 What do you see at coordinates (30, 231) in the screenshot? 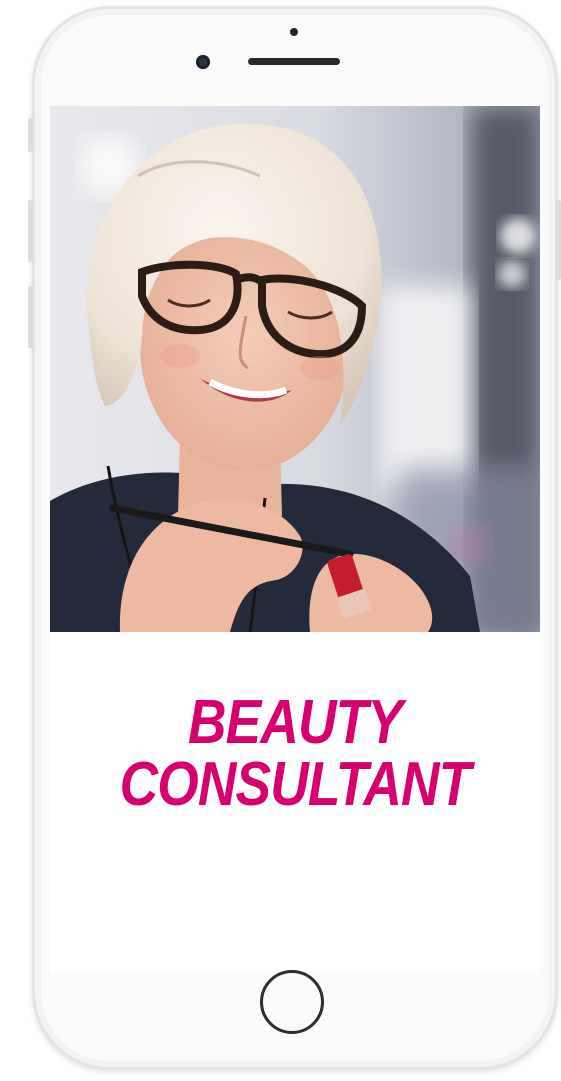
I see `volume-up-button` at bounding box center [30, 231].